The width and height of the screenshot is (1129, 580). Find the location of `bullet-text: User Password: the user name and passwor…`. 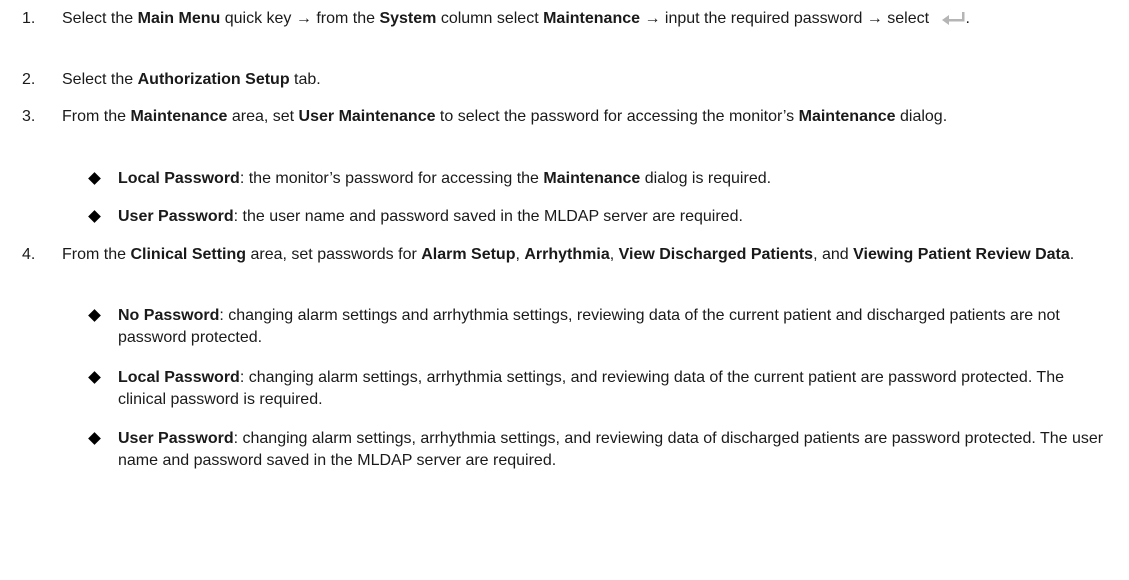

bullet-text: User Password: the user name and passwor… is located at coordinates (430, 216).